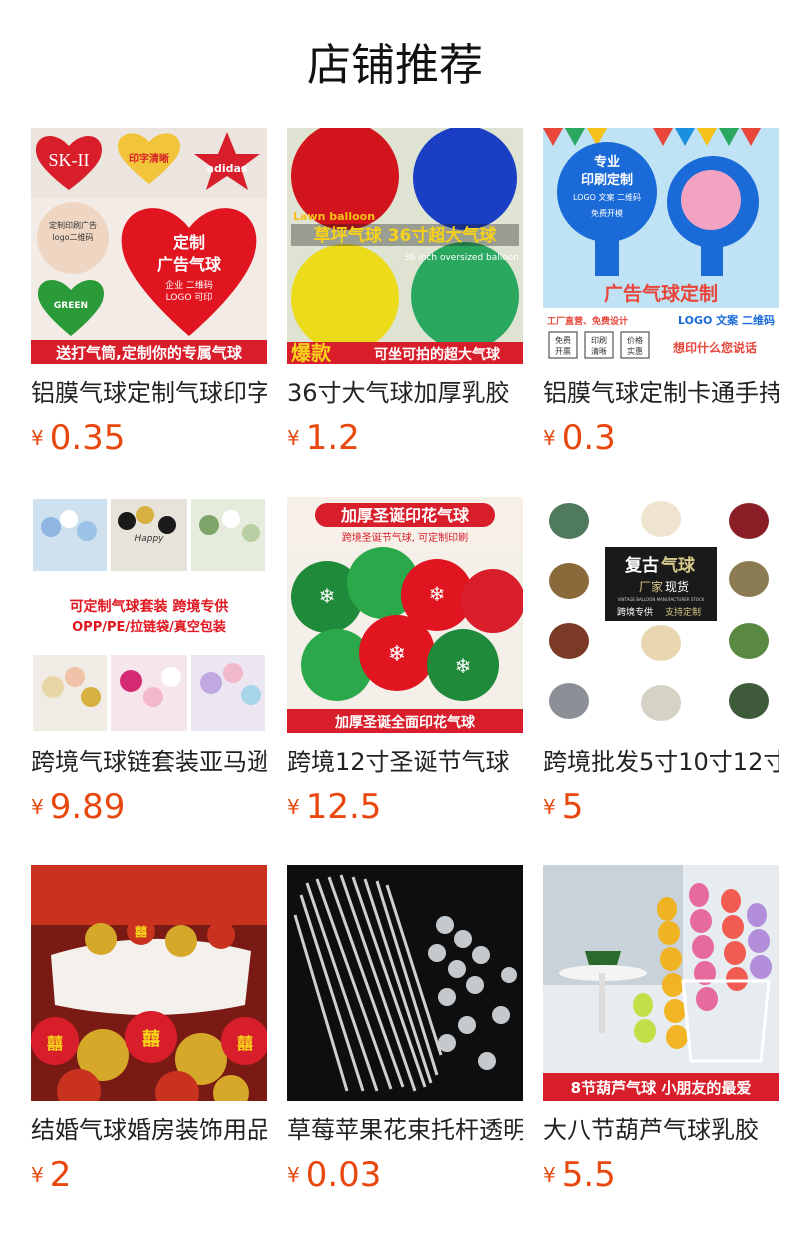 The width and height of the screenshot is (790, 1234). Describe the element at coordinates (405, 1130) in the screenshot. I see `product-title: 草莓苹果花束托杆透明` at that location.